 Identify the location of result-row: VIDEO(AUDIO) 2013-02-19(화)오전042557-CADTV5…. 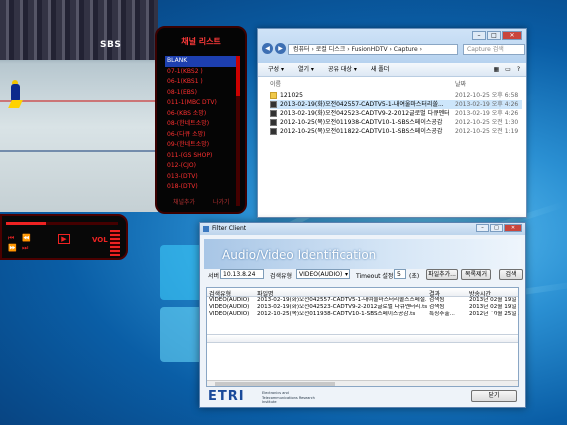
(363, 300).